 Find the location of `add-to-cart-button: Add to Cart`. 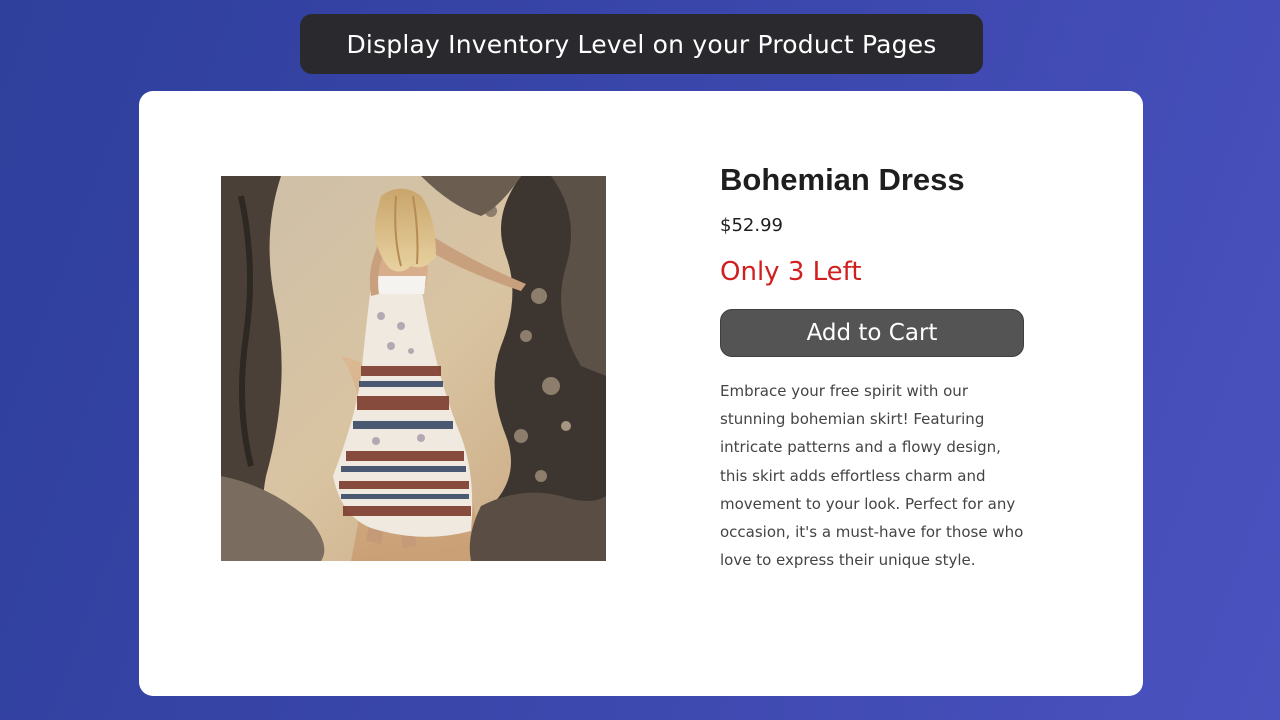

add-to-cart-button: Add to Cart is located at coordinates (872, 333).